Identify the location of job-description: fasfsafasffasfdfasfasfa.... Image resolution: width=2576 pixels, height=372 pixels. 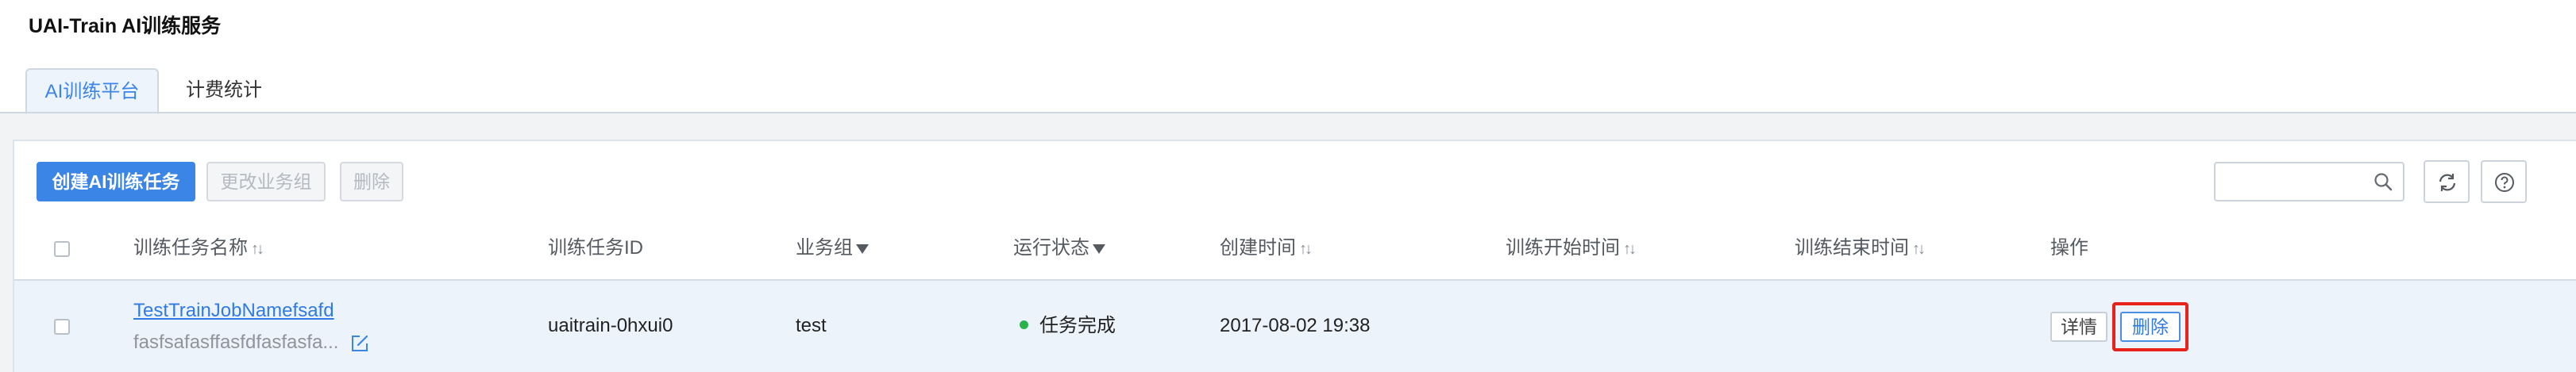
(236, 342).